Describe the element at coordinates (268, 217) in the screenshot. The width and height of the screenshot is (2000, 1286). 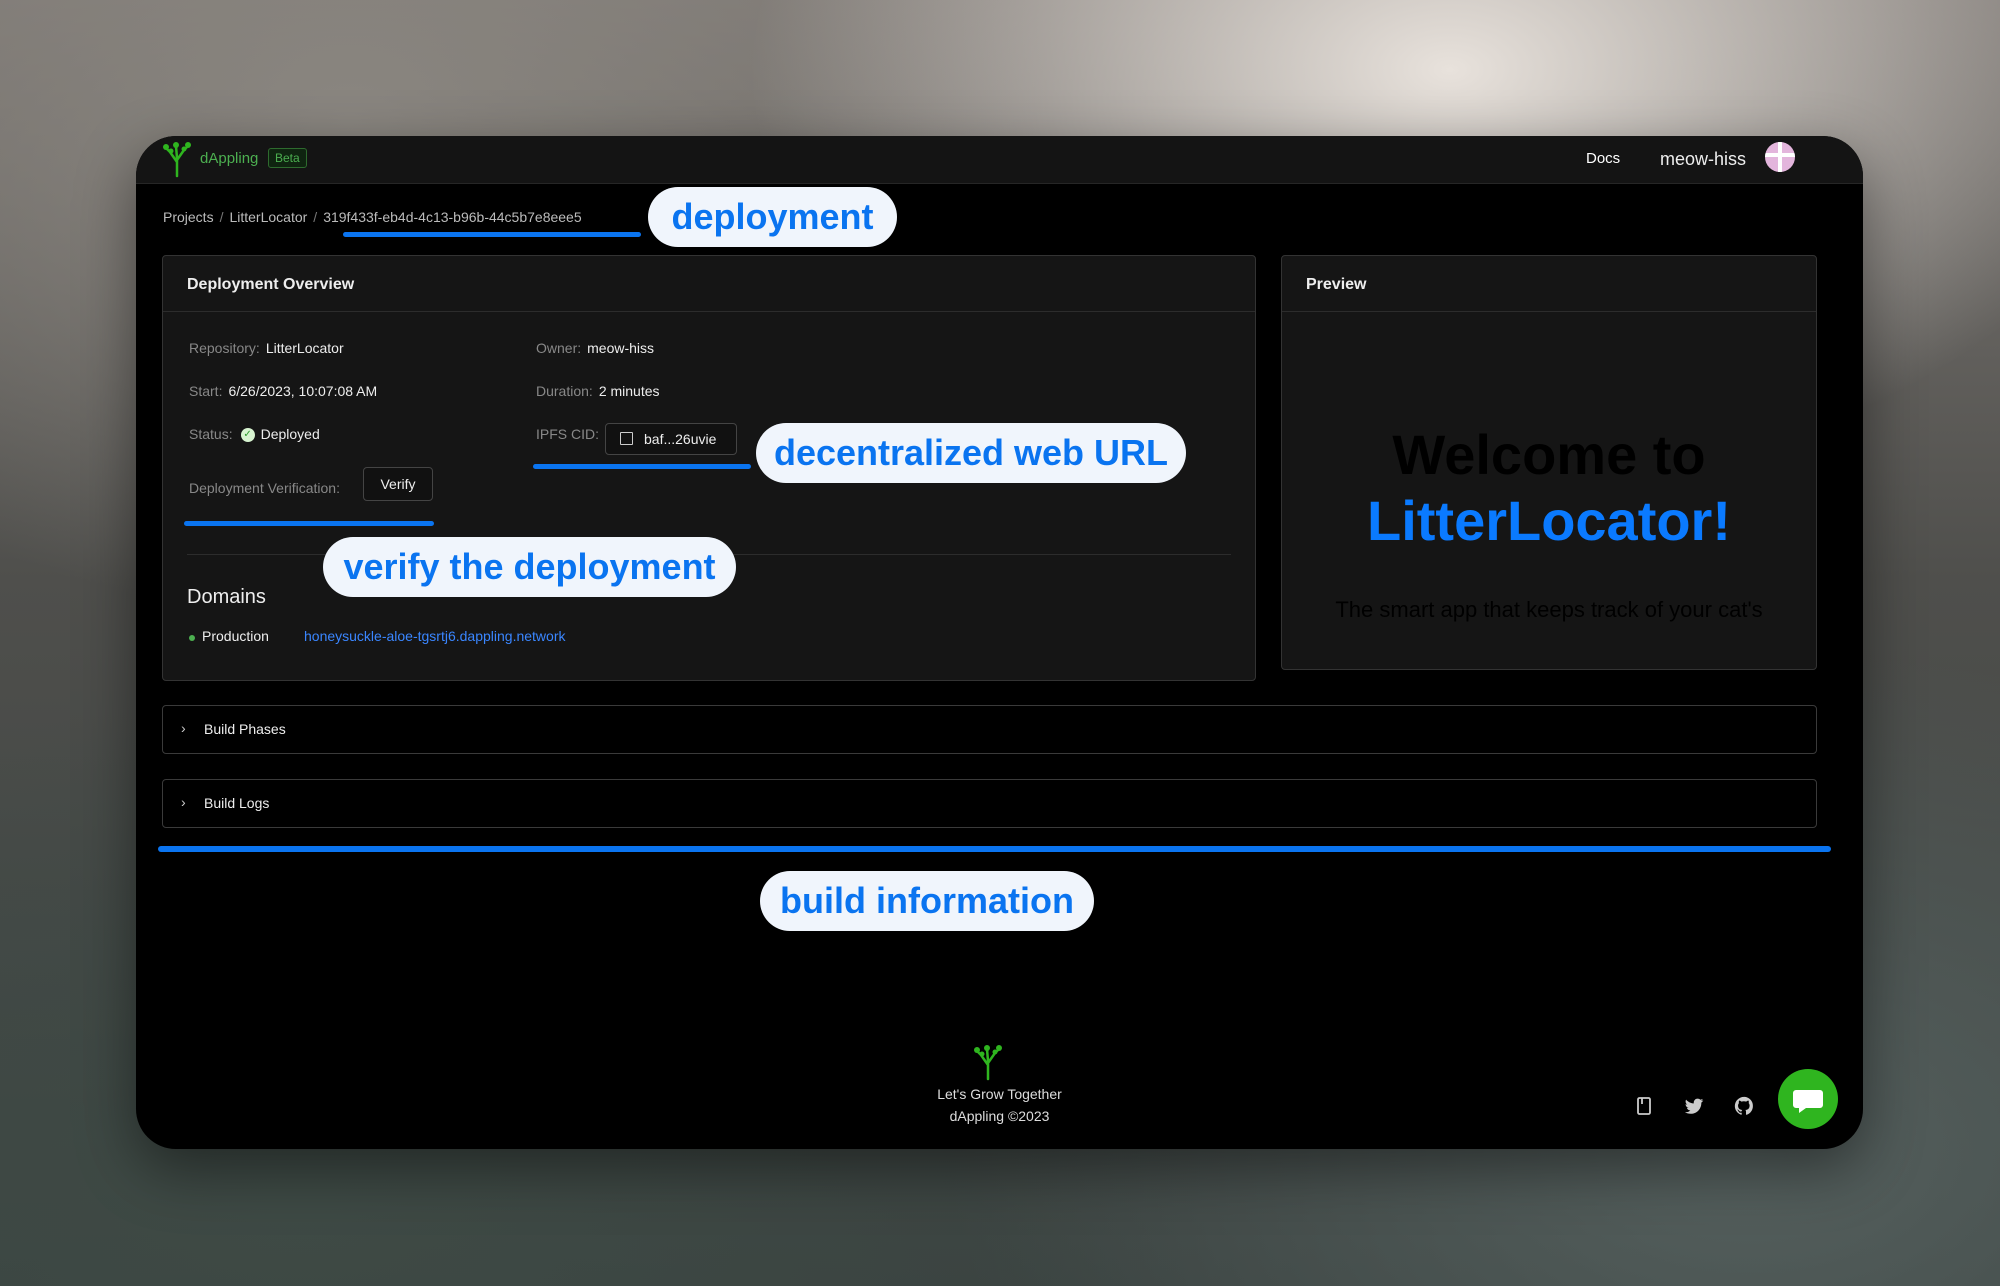
I see `breadcrumb-project: LitterLocator` at that location.